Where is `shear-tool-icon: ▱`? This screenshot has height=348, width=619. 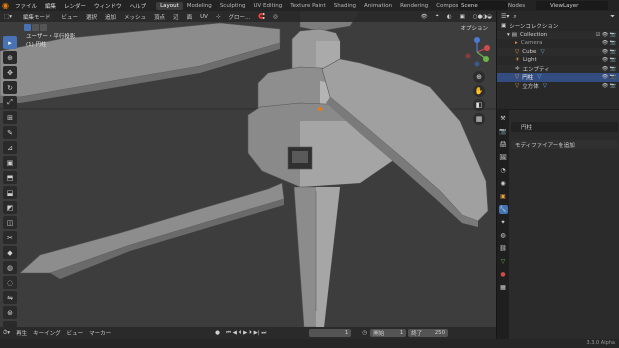 shear-tool-icon: ▱ is located at coordinates (10, 324).